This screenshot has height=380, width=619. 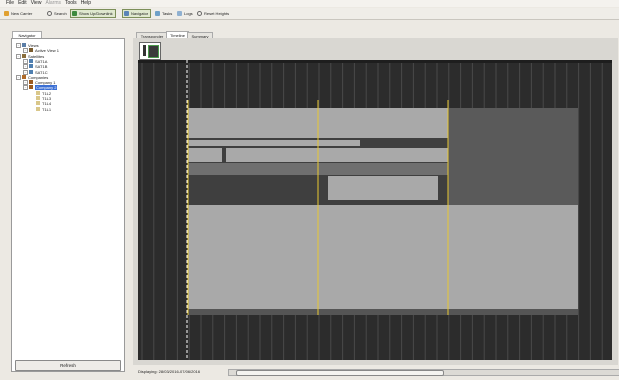 What do you see at coordinates (199, 13) in the screenshot?
I see `reset-heights-icon` at bounding box center [199, 13].